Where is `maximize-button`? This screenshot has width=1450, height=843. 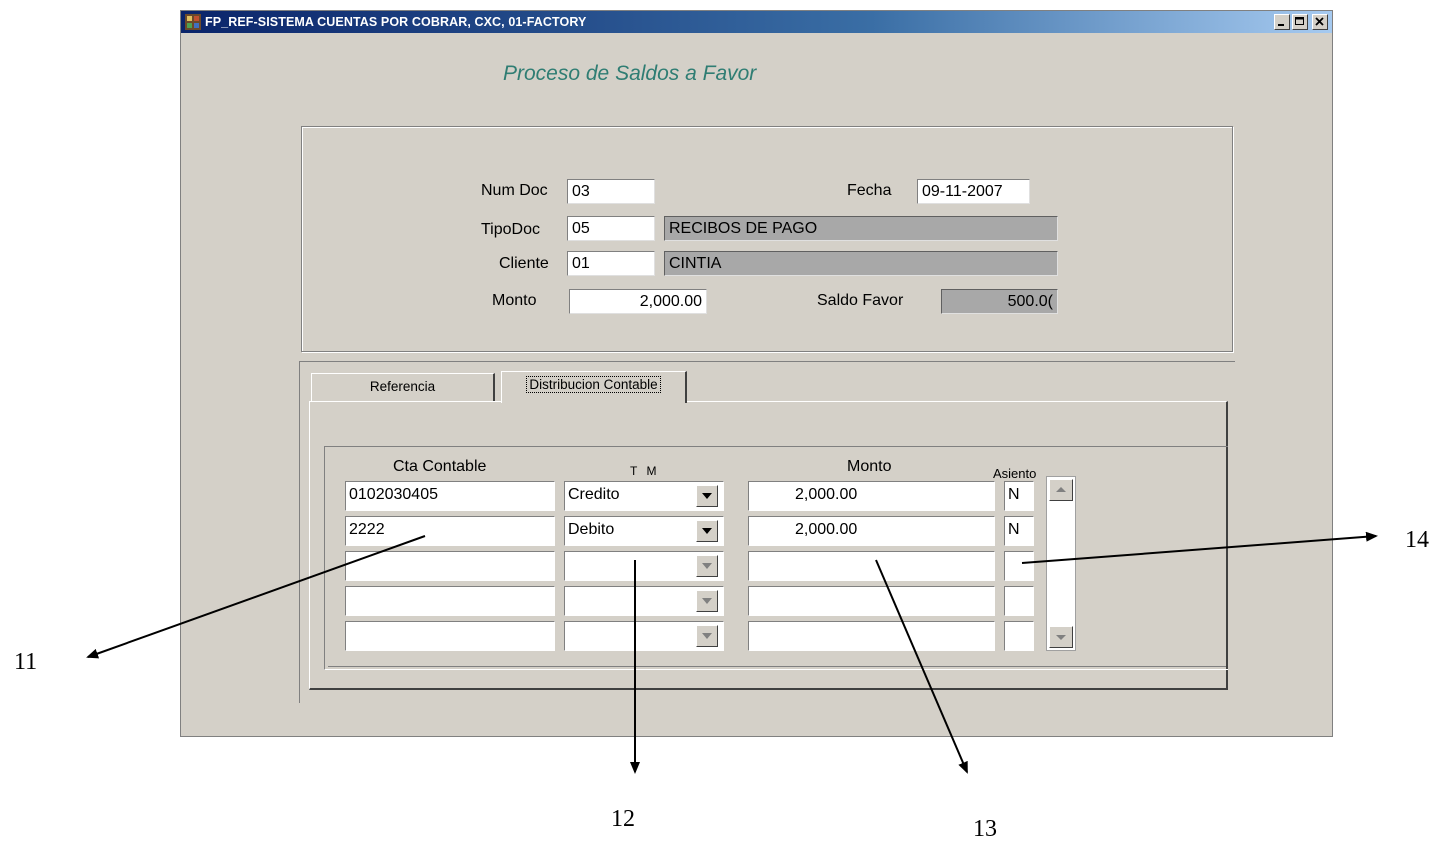
maximize-button is located at coordinates (1300, 22).